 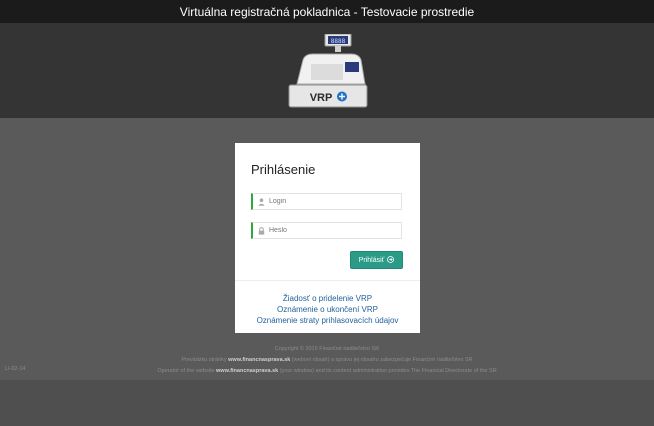 I want to click on lock-icon, so click(x=261, y=230).